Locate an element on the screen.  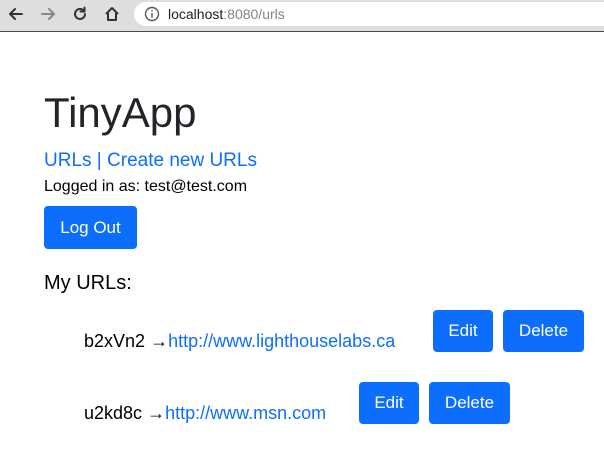
address-bar: localhost:8080/urls is located at coordinates (369, 14).